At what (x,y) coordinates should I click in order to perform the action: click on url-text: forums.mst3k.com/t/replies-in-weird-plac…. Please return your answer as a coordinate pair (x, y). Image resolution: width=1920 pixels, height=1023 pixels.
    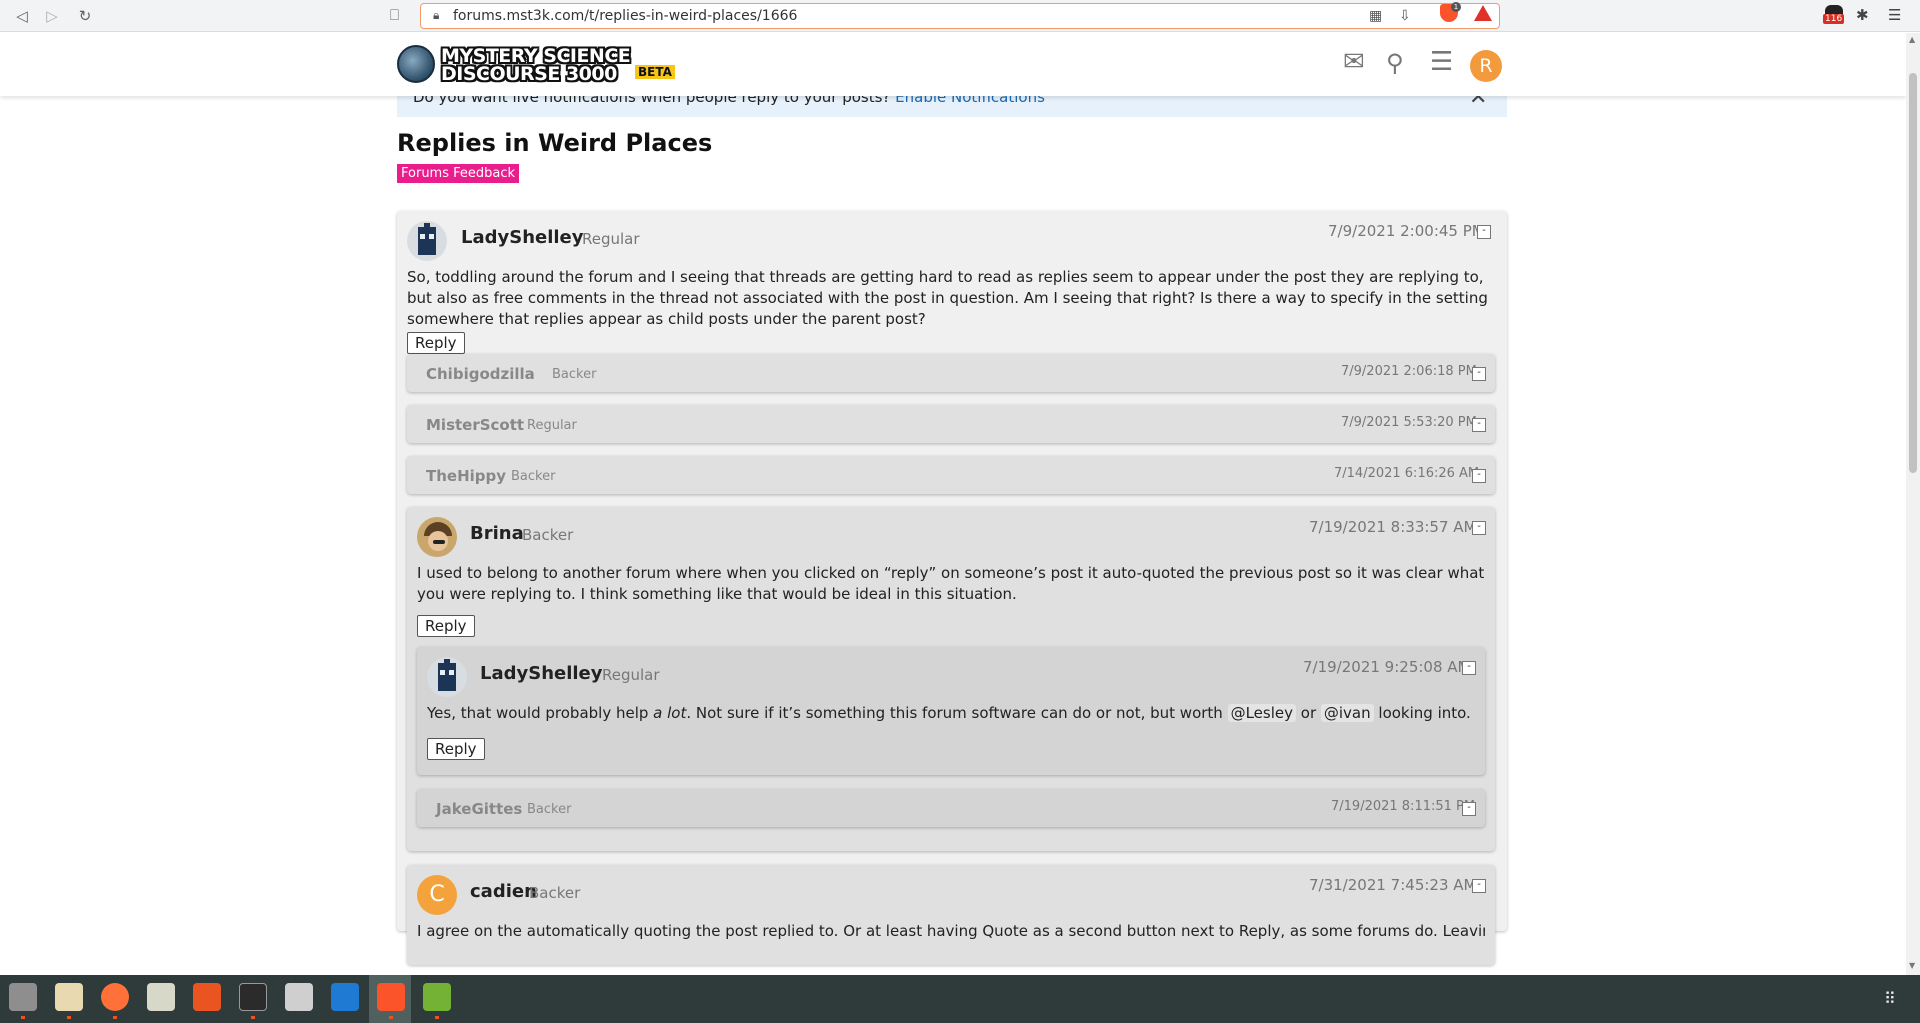
    Looking at the image, I should click on (625, 16).